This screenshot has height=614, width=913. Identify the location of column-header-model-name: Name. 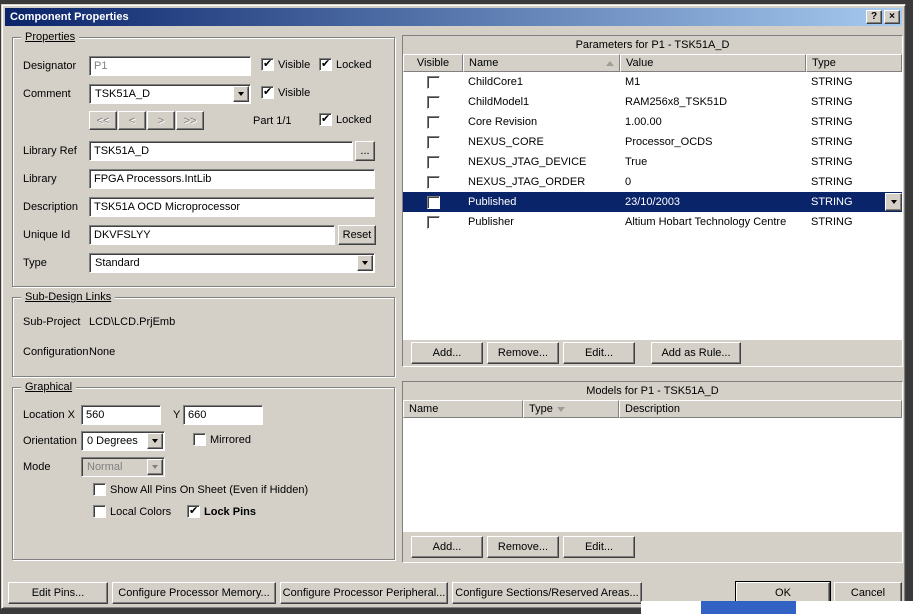
(463, 409).